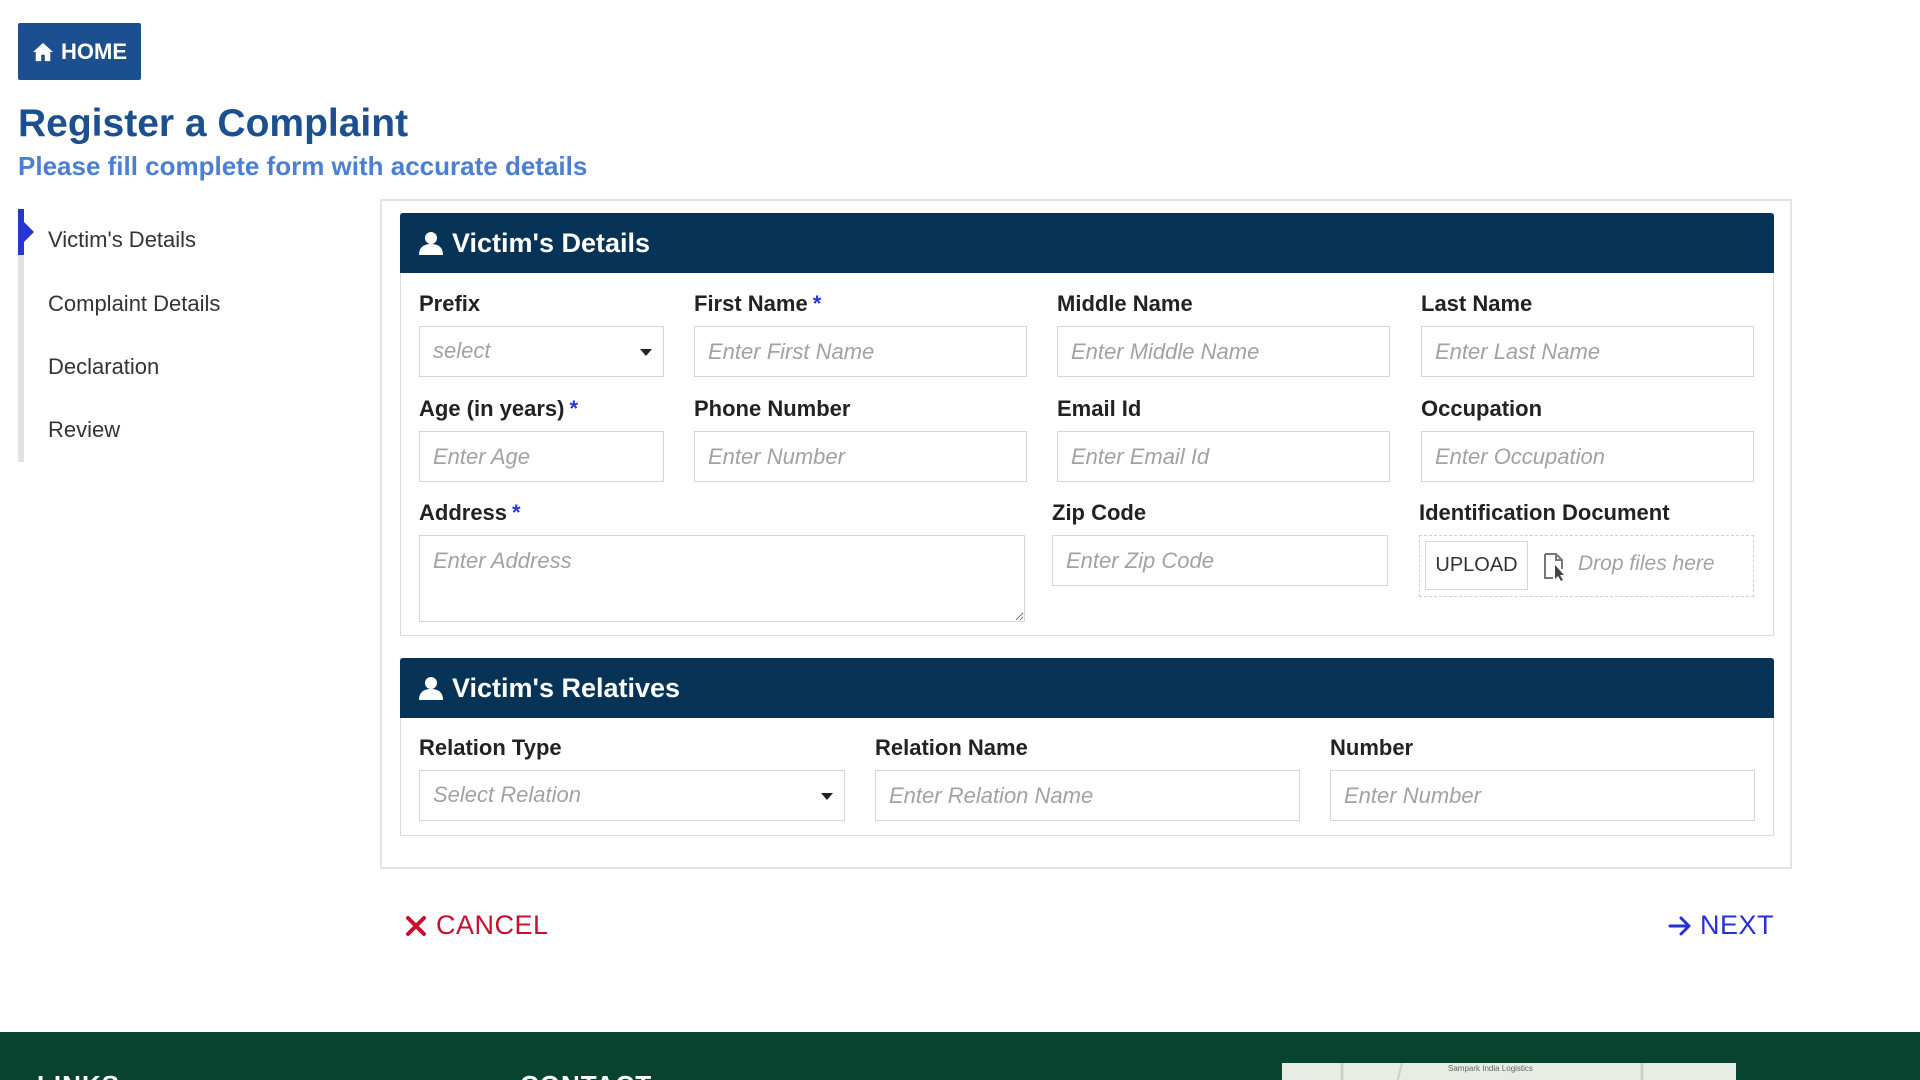  What do you see at coordinates (1476, 565) in the screenshot?
I see `upload-button: UPLOAD` at bounding box center [1476, 565].